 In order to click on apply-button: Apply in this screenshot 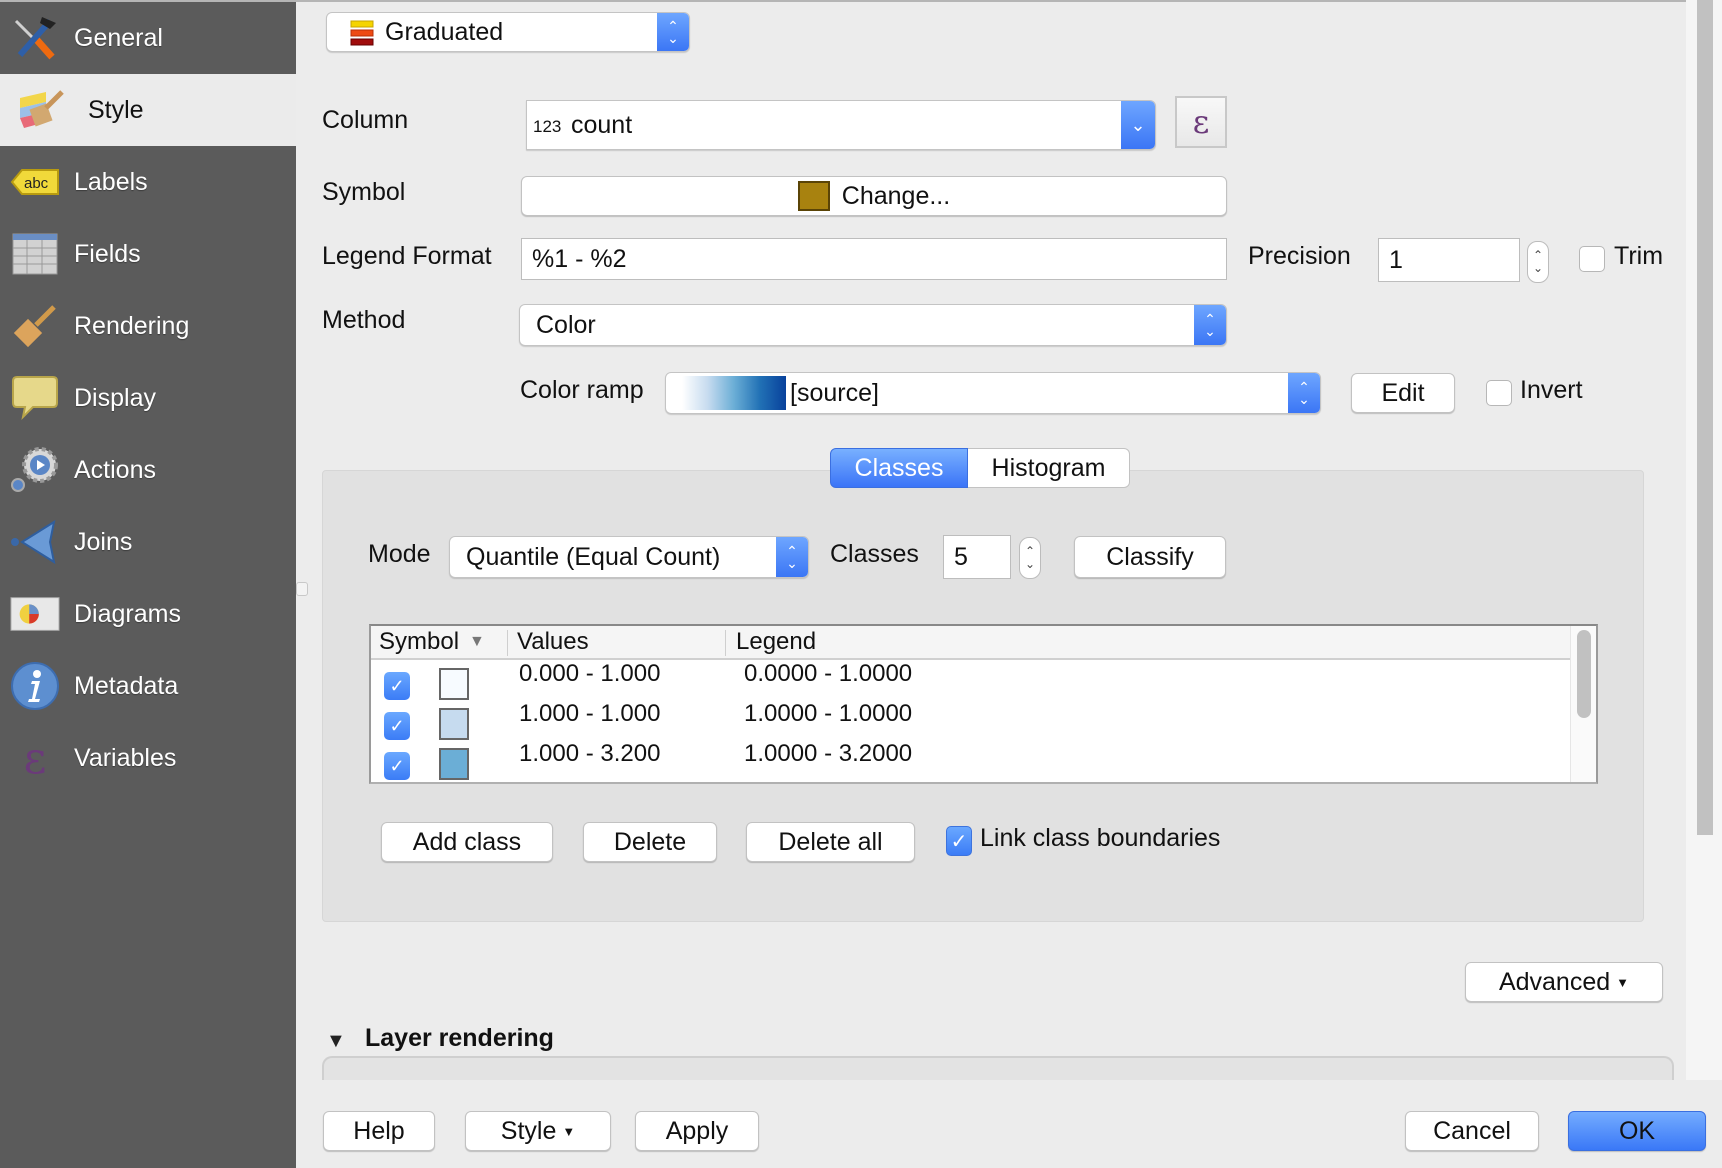, I will do `click(697, 1131)`.